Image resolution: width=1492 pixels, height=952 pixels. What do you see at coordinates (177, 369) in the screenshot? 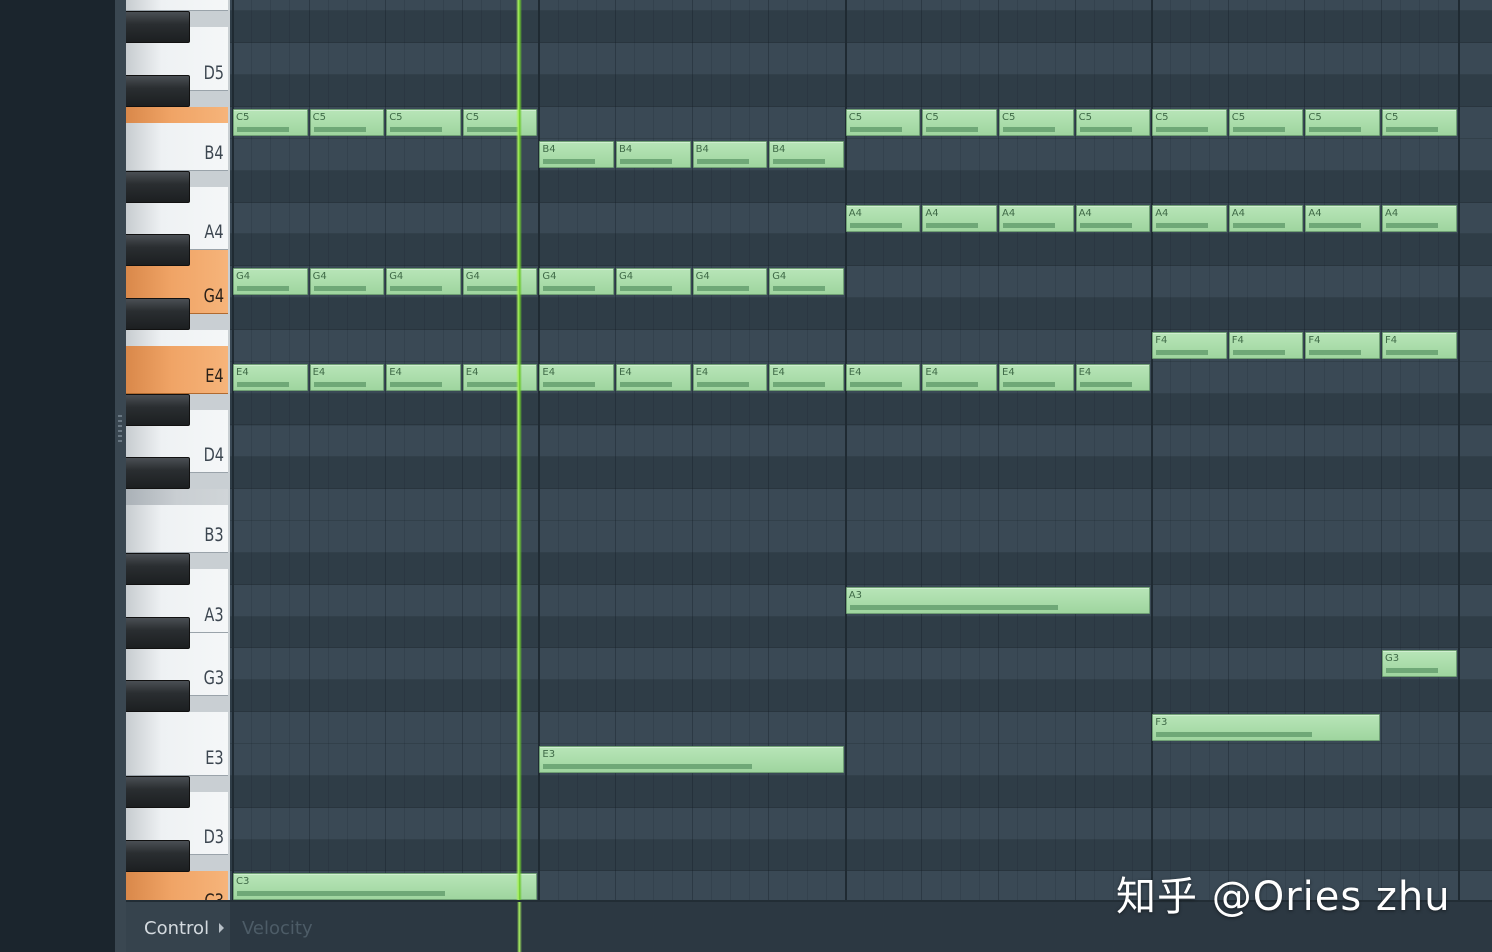
I see `piano-key-e4: E4` at bounding box center [177, 369].